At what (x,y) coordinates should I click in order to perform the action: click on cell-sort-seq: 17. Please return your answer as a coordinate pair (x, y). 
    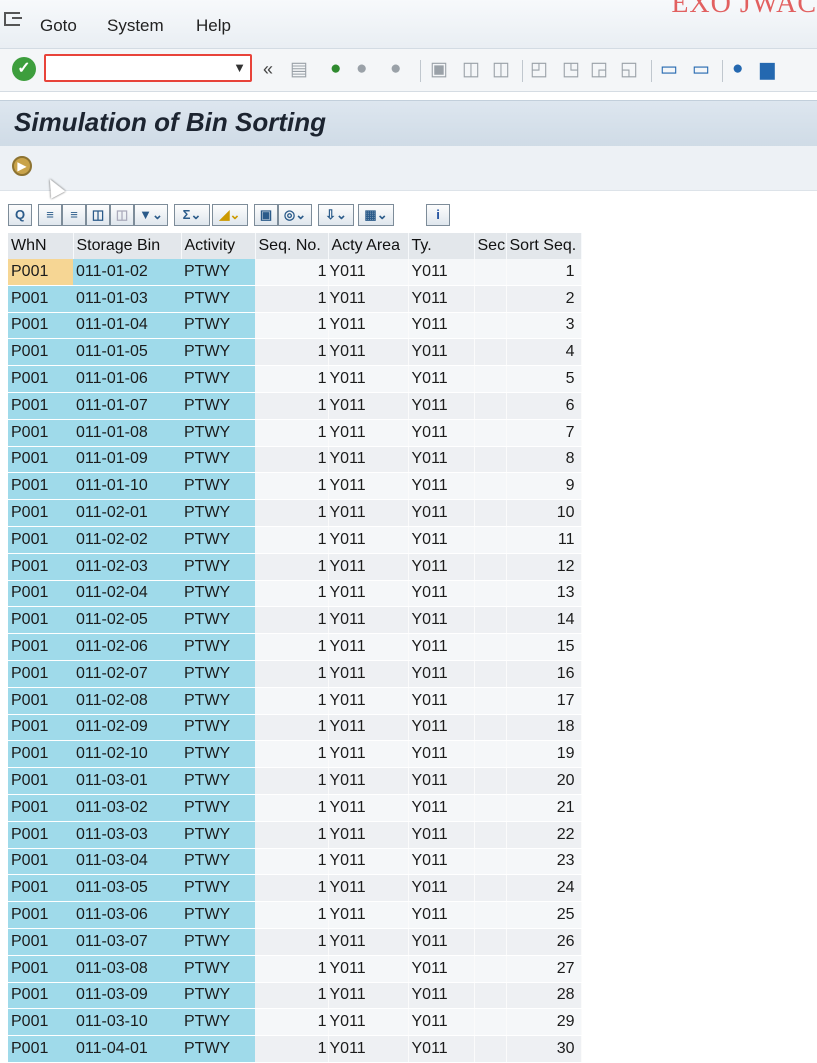
    Looking at the image, I should click on (544, 701).